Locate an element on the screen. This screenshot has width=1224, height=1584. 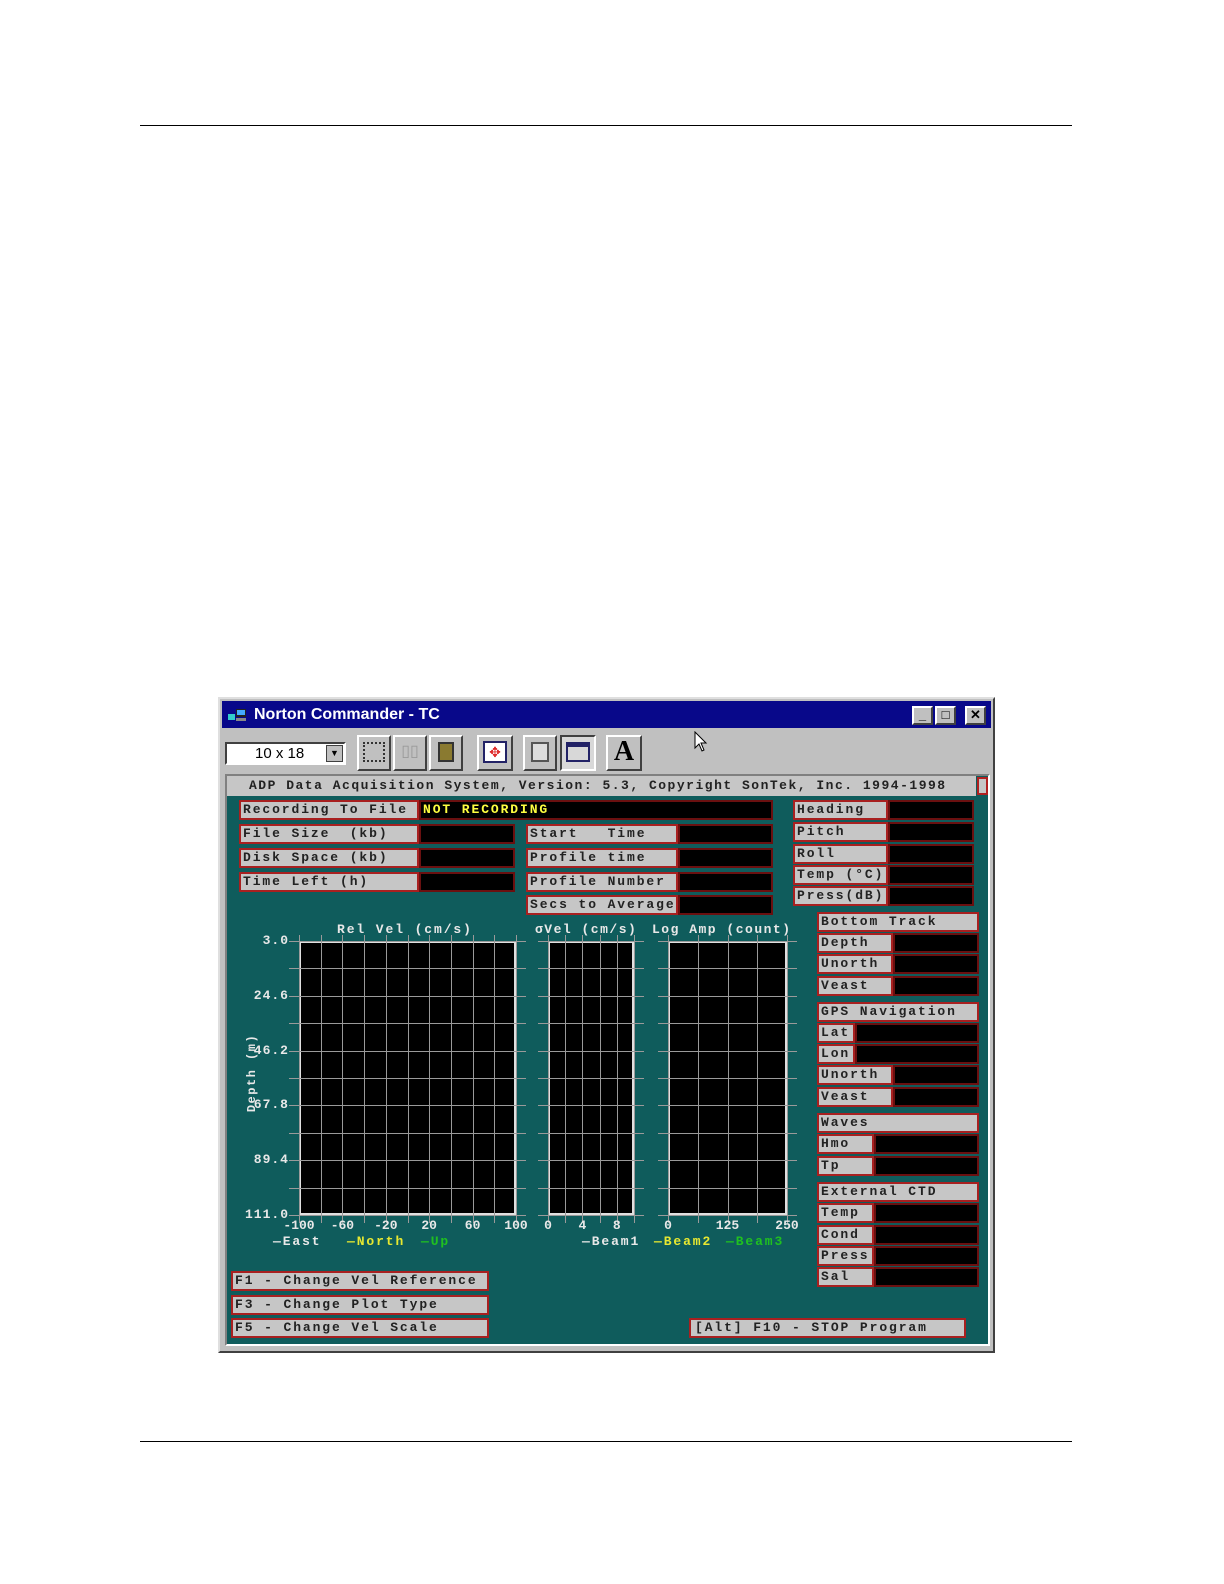
background-icon is located at coordinates (578, 751).